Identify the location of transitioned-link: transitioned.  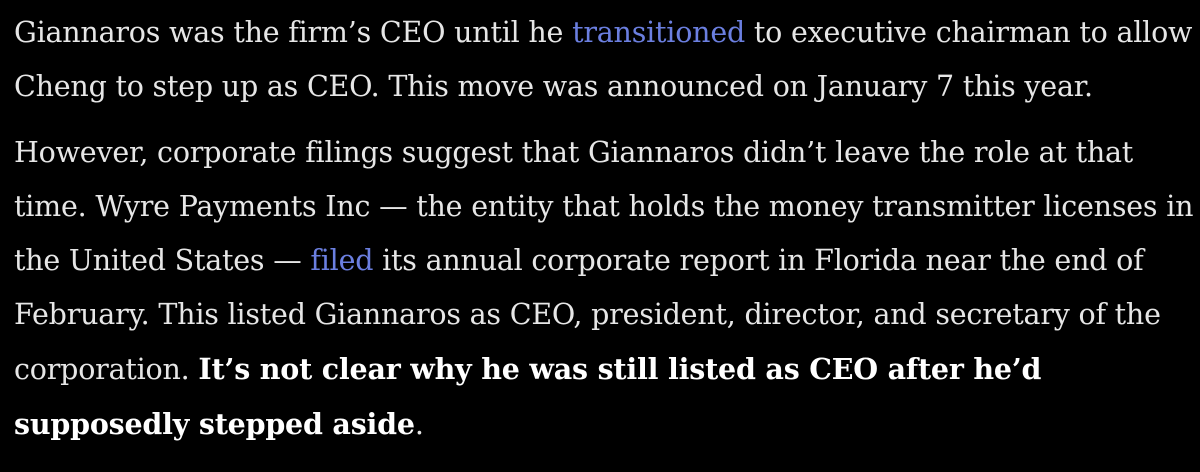
(658, 32).